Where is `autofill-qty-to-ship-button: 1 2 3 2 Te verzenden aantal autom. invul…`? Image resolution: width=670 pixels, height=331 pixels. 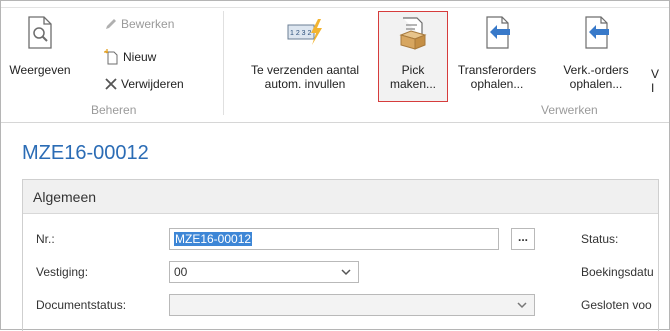
autofill-qty-to-ship-button: 1 2 3 2 Te verzenden aantal autom. invul… is located at coordinates (305, 53).